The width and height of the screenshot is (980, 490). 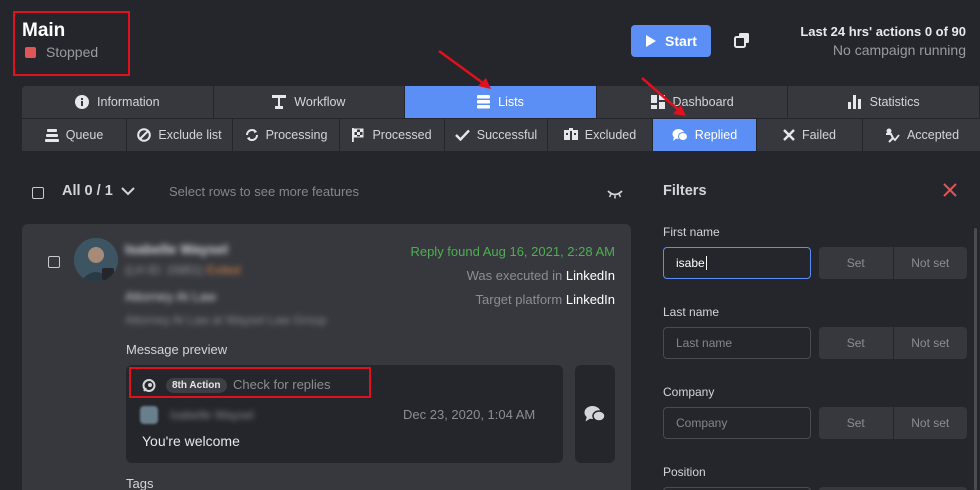 What do you see at coordinates (96, 260) in the screenshot?
I see `avatar` at bounding box center [96, 260].